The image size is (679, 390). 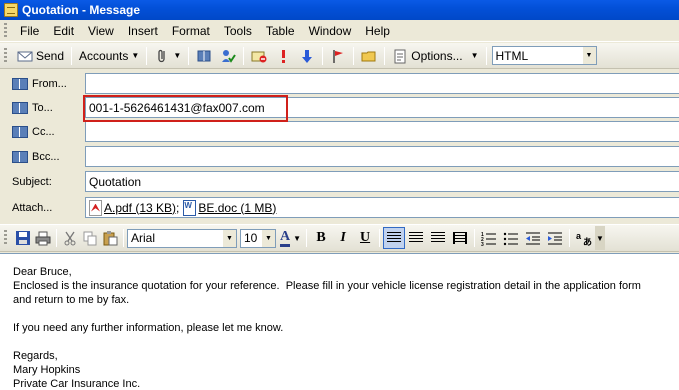 What do you see at coordinates (280, 31) in the screenshot?
I see `menu-table: Table` at bounding box center [280, 31].